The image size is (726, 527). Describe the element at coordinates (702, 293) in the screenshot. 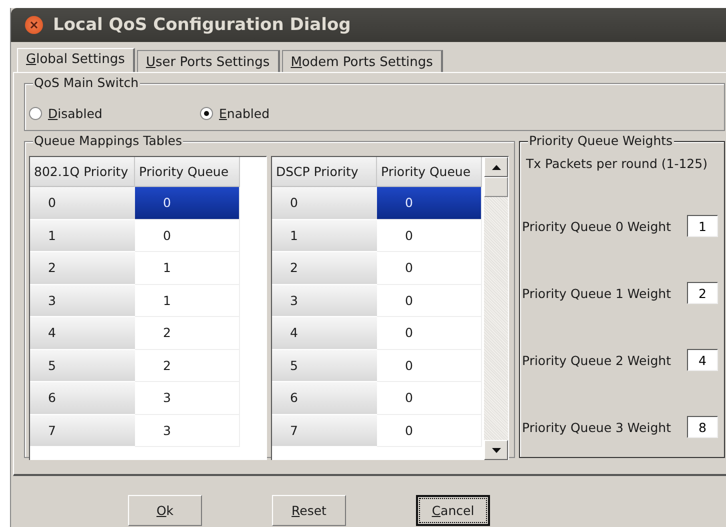

I see `input-field: 2` at that location.